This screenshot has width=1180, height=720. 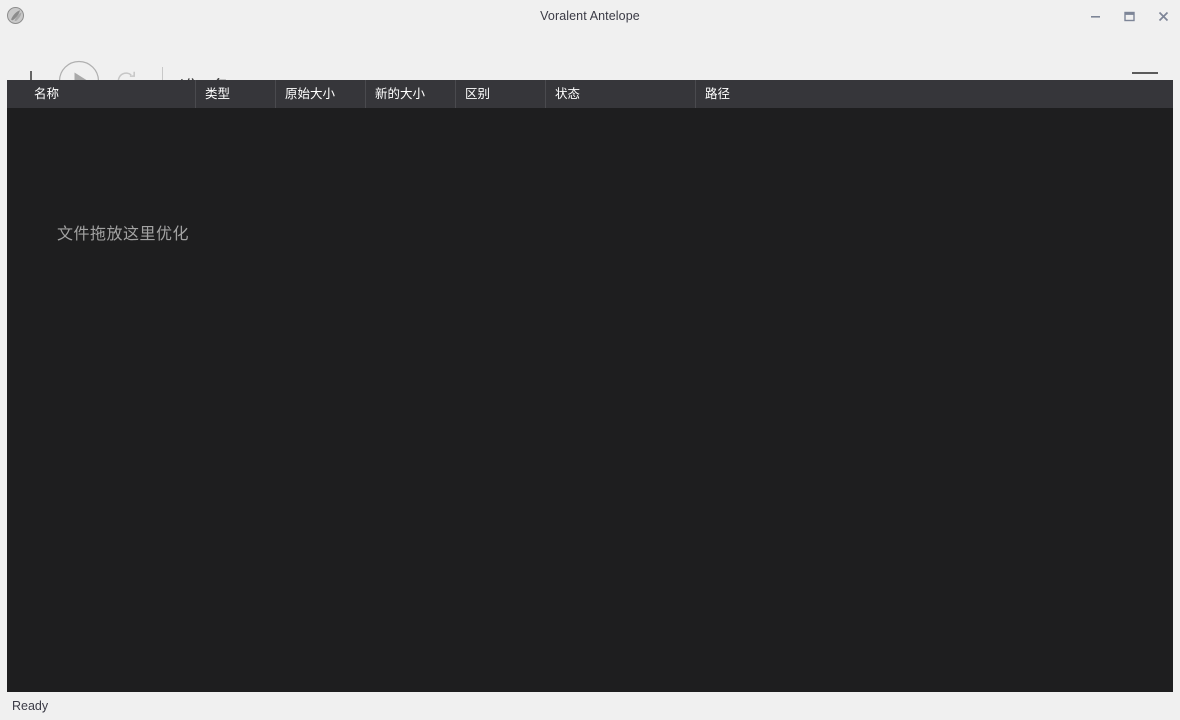 What do you see at coordinates (1163, 16) in the screenshot?
I see `close-button` at bounding box center [1163, 16].